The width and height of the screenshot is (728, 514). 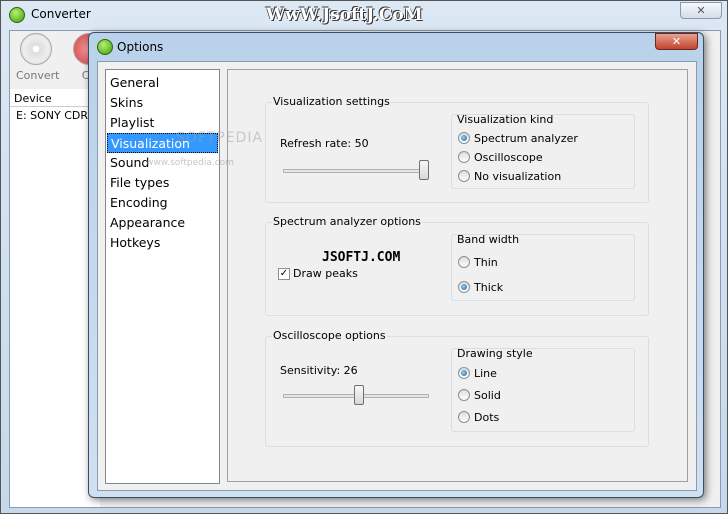 What do you see at coordinates (485, 373) in the screenshot?
I see `radio-label: Line` at bounding box center [485, 373].